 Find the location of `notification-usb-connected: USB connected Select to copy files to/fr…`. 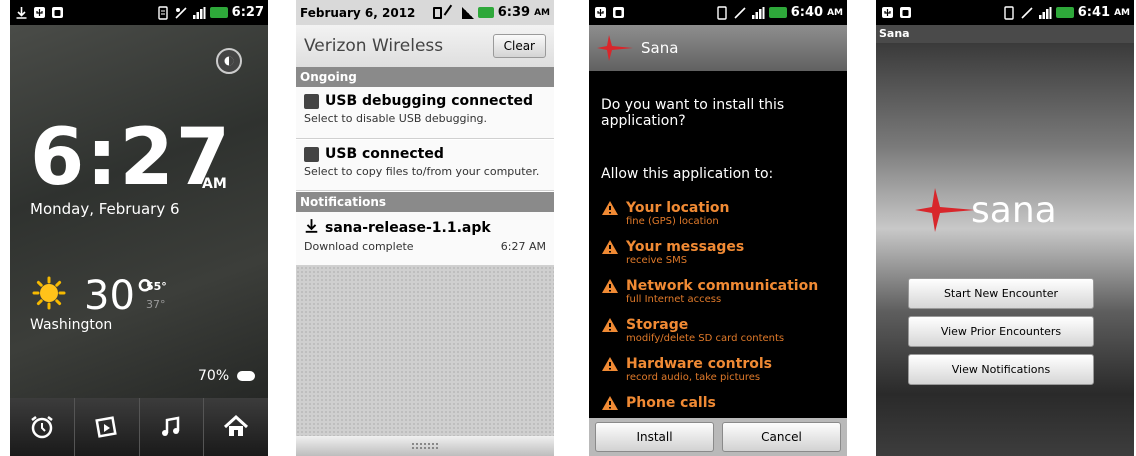

notification-usb-connected: USB connected Select to copy files to/fr… is located at coordinates (425, 165).